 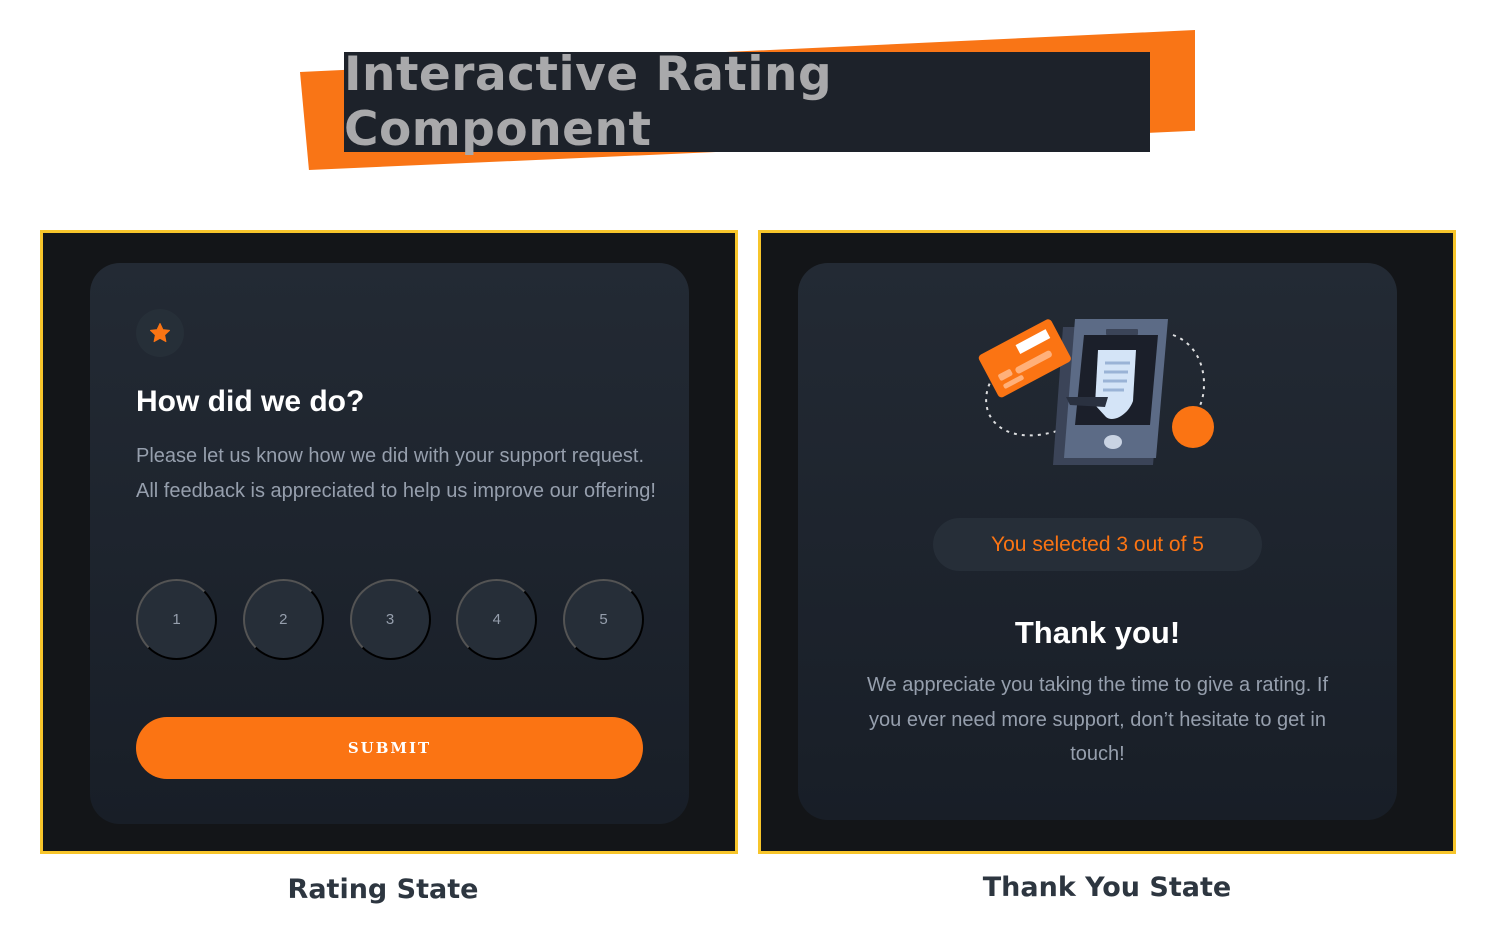 I want to click on rating-option-1: 1, so click(x=176, y=619).